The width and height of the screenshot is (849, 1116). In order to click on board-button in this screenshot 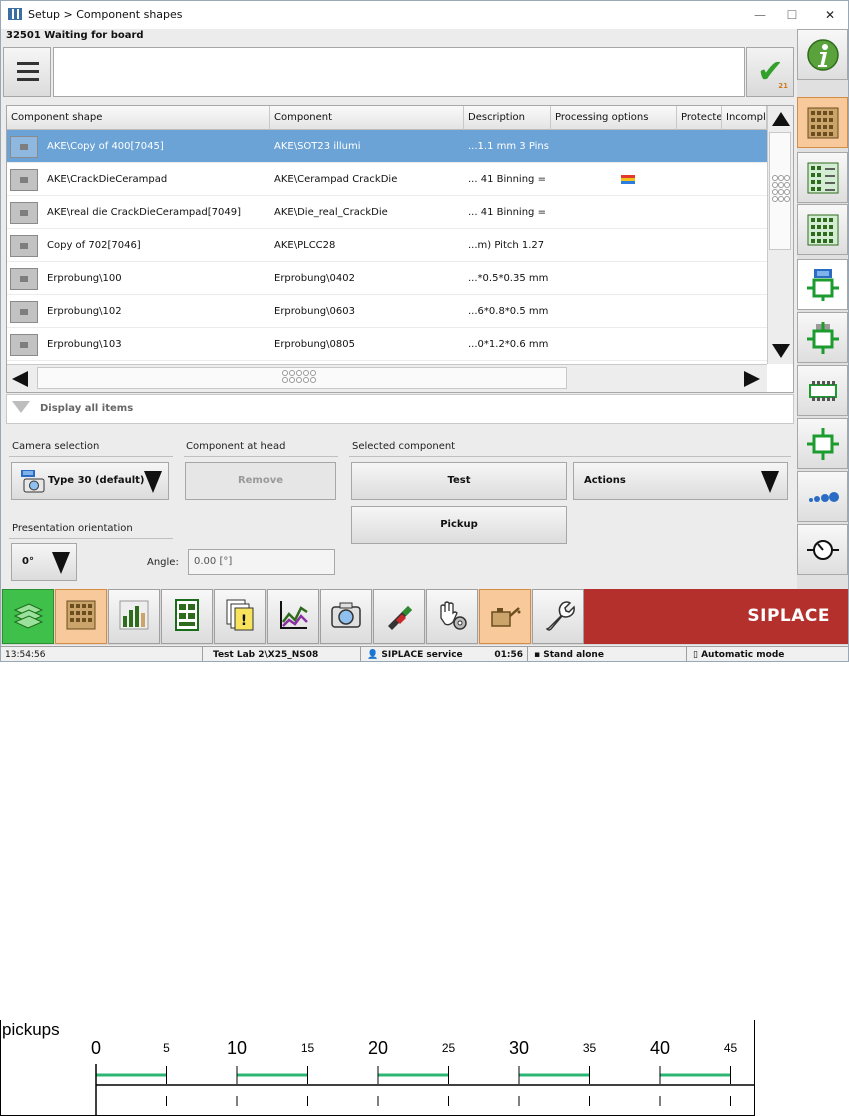, I will do `click(187, 616)`.